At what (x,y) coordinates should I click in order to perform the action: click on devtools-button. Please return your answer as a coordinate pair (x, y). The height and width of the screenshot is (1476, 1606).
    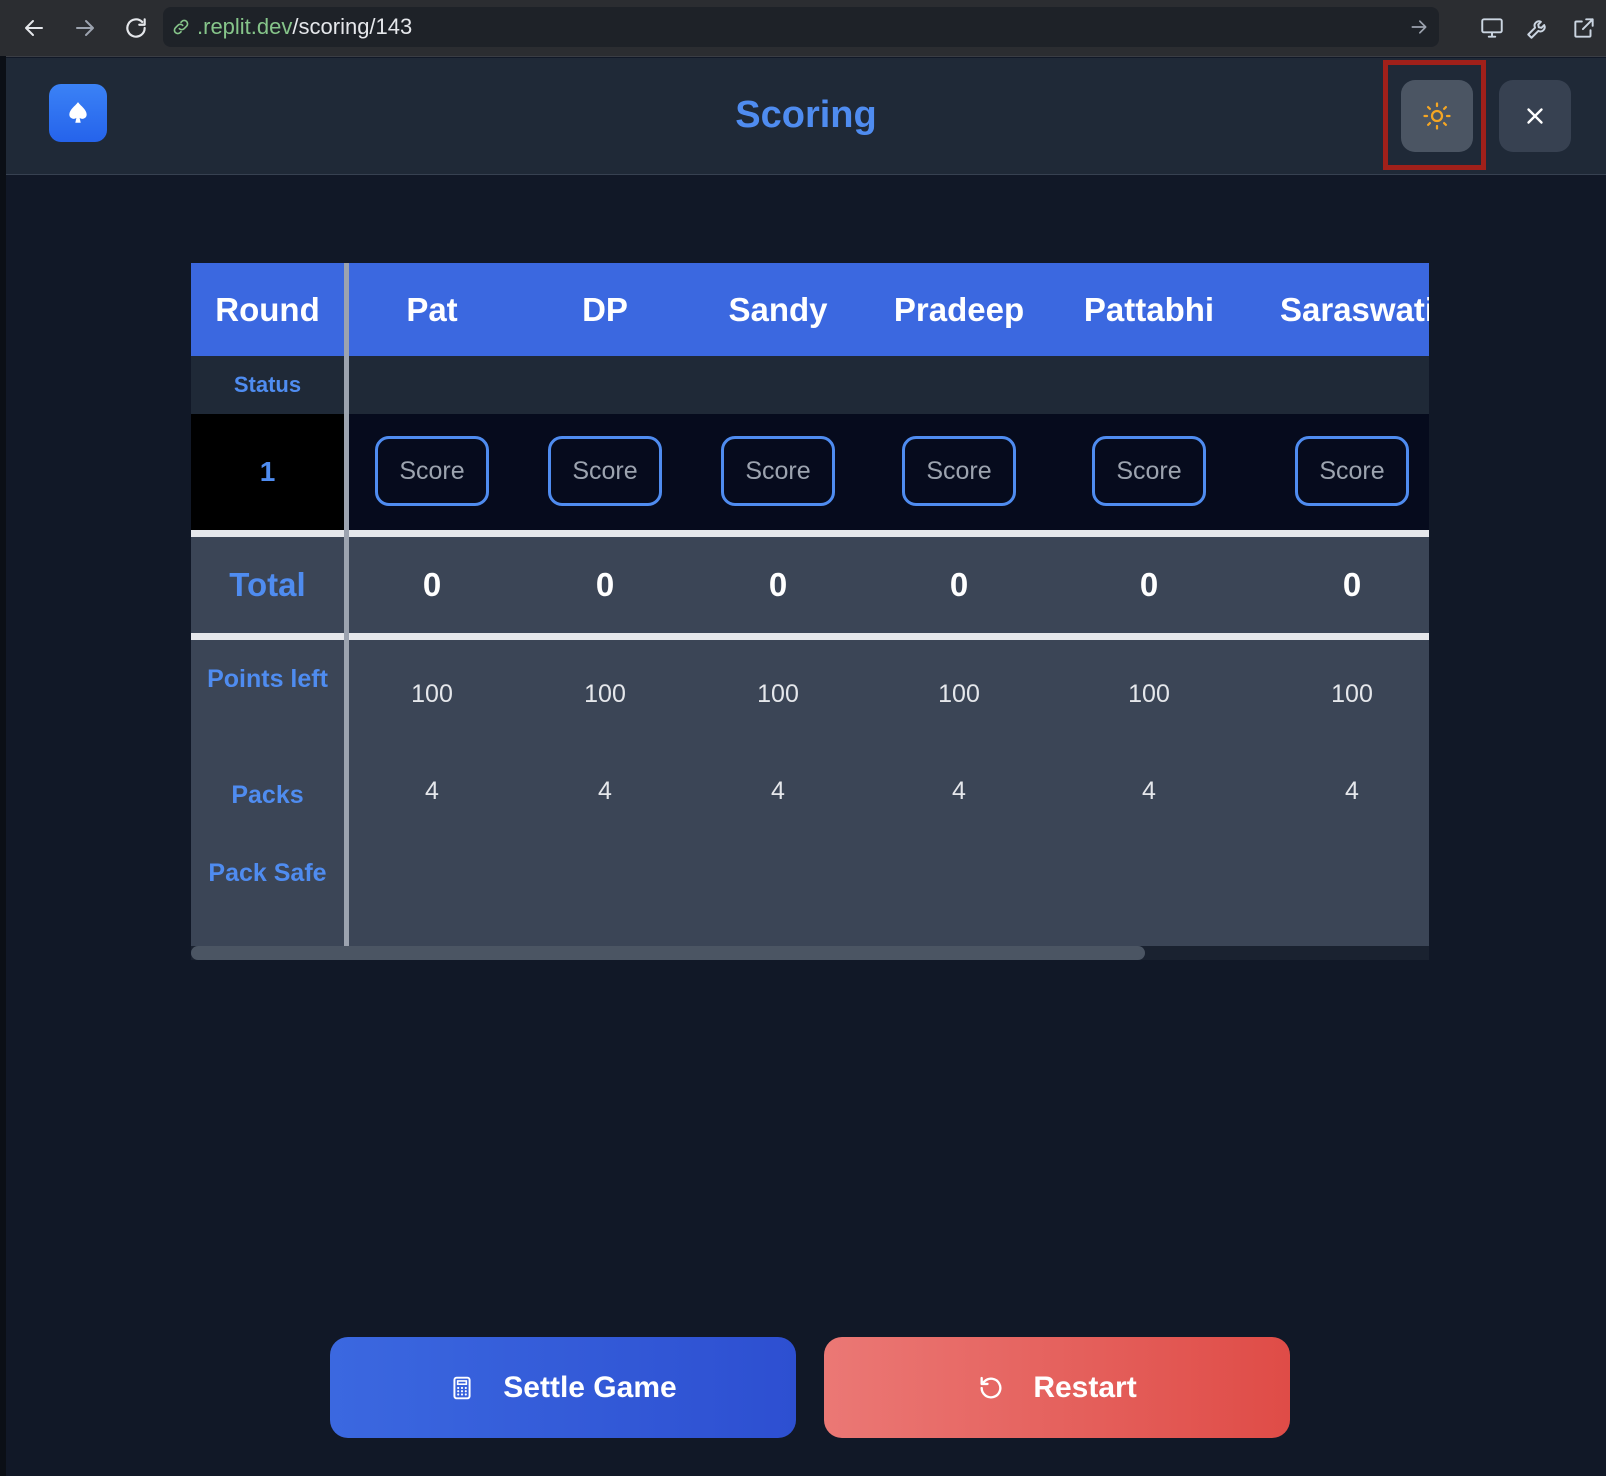
    Looking at the image, I should click on (1538, 28).